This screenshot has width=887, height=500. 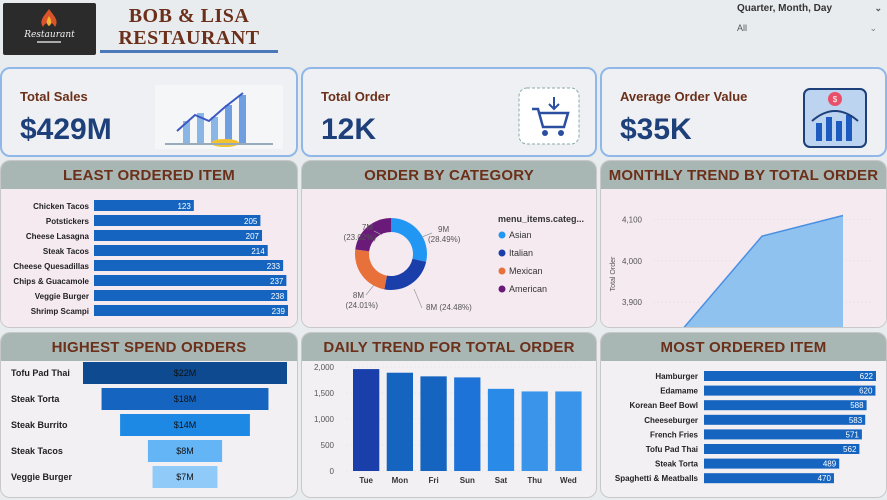 What do you see at coordinates (856, 420) in the screenshot?
I see `data-label: 583` at bounding box center [856, 420].